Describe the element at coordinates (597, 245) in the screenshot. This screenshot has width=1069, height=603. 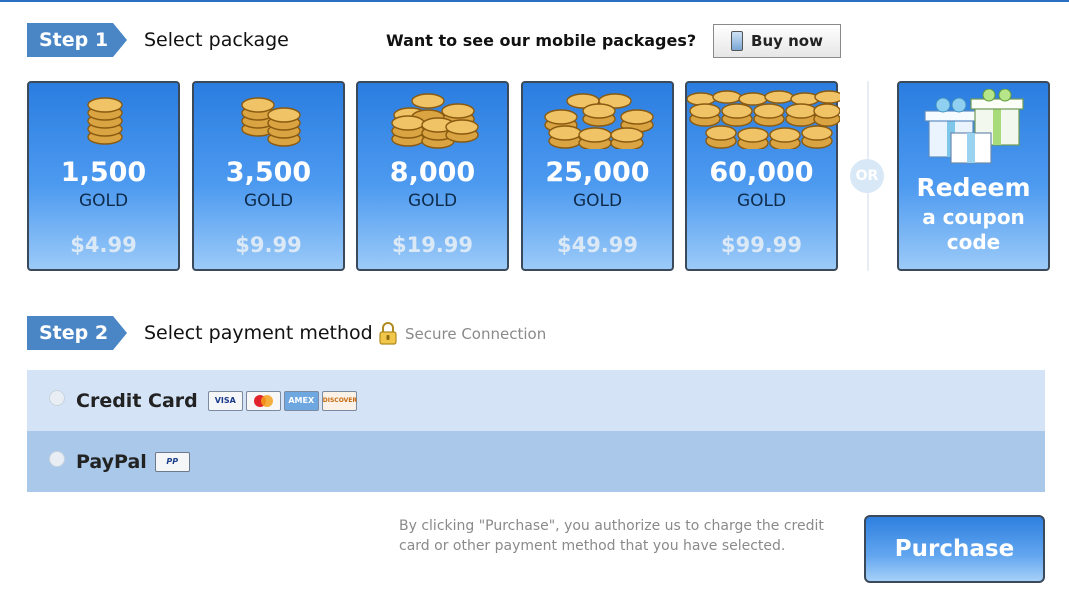
I see `package-price: $49.99` at that location.